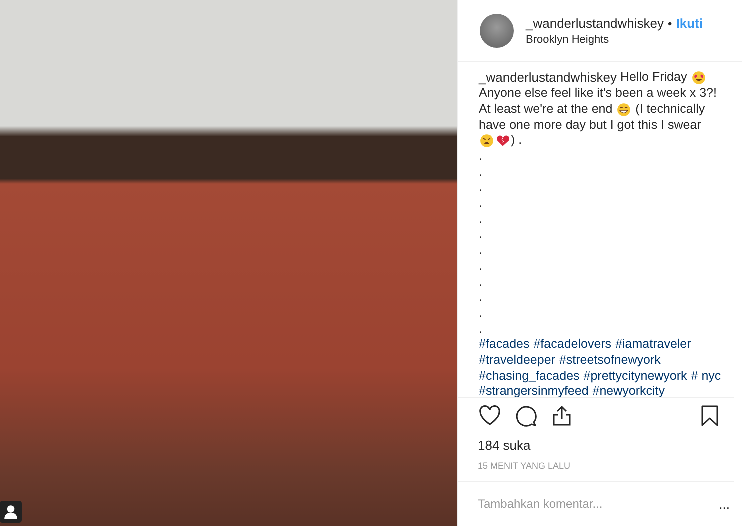 The height and width of the screenshot is (526, 742). Describe the element at coordinates (503, 141) in the screenshot. I see `broken-heart-icon` at that location.